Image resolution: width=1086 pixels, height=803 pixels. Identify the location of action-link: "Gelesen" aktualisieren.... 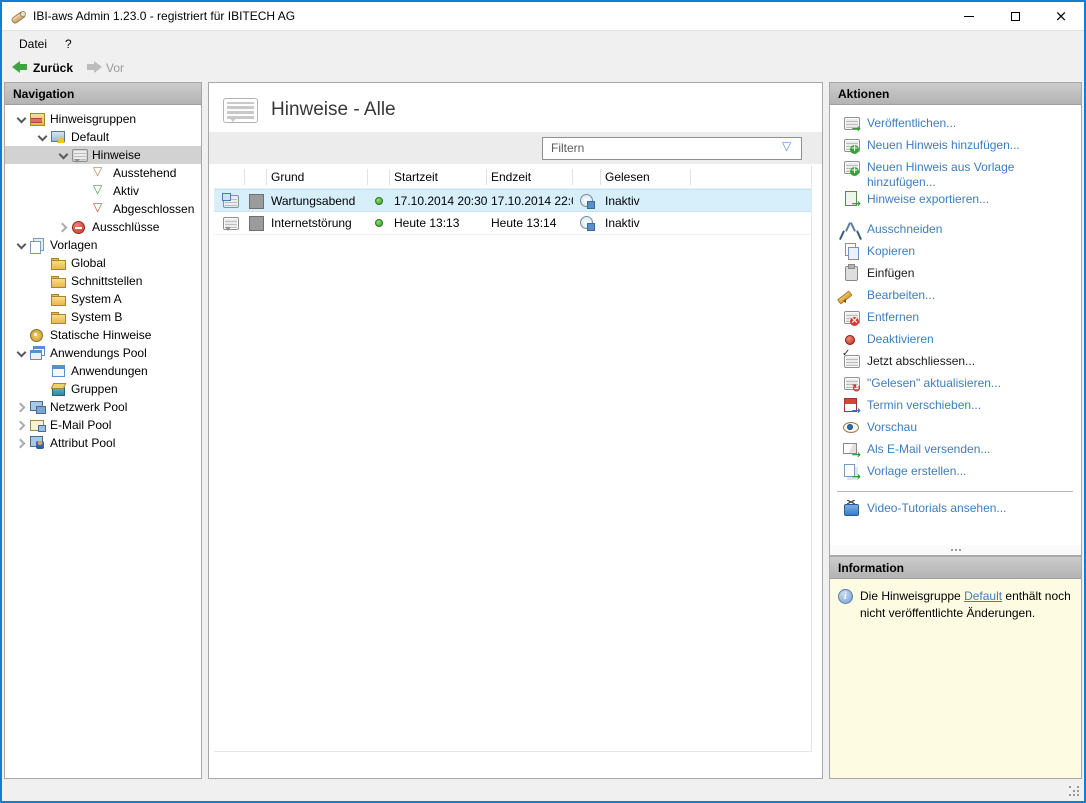
(959, 385).